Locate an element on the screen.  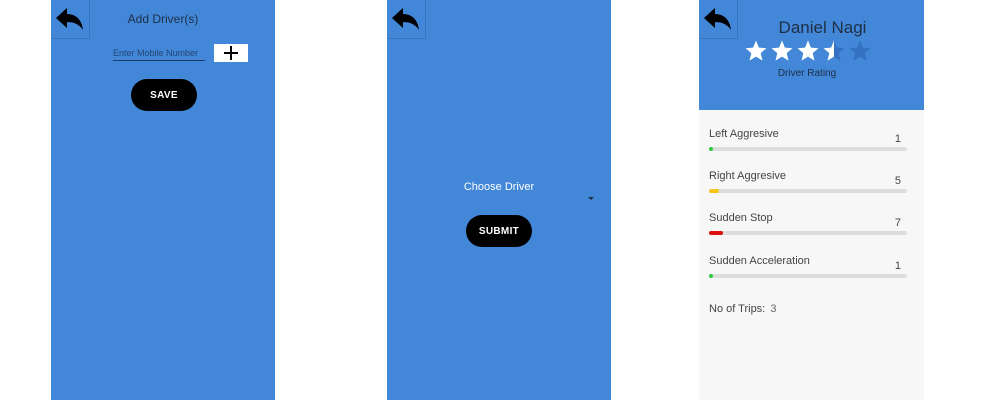
metric-label: Left Aggresive is located at coordinates (744, 134).